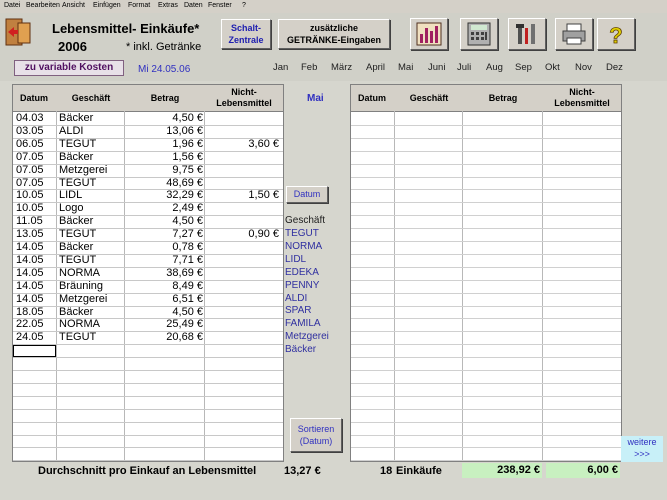  I want to click on sortieren-button: Sortieren (Datum), so click(316, 435).